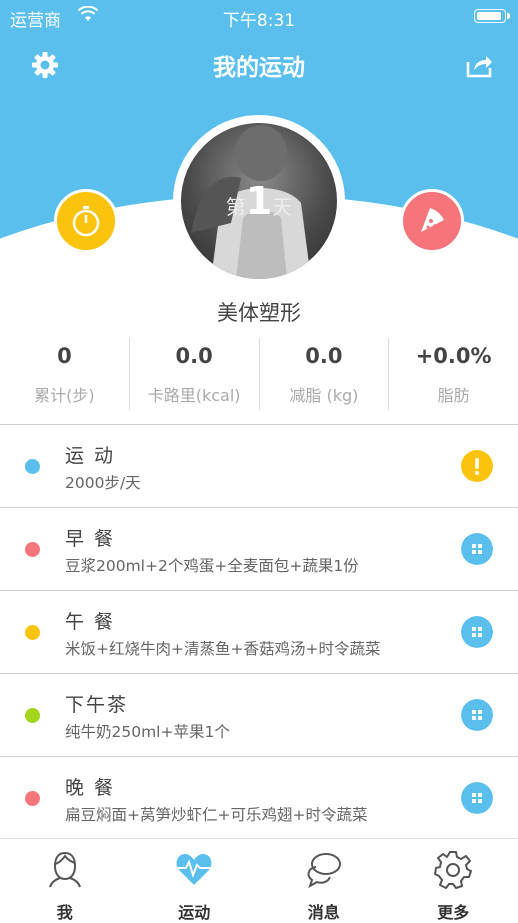  Describe the element at coordinates (259, 312) in the screenshot. I see `profile-name: 美体塑形` at that location.